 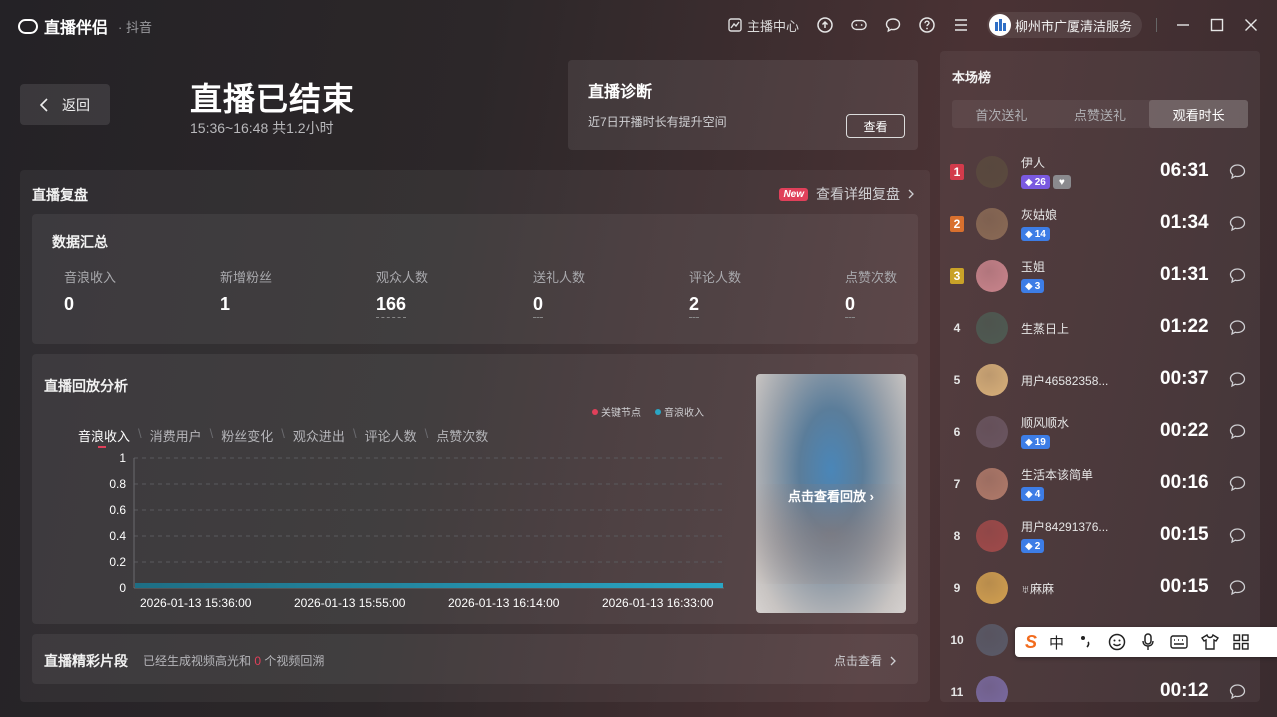 I want to click on ranking-row: 11 00:12, so click(x=1100, y=684).